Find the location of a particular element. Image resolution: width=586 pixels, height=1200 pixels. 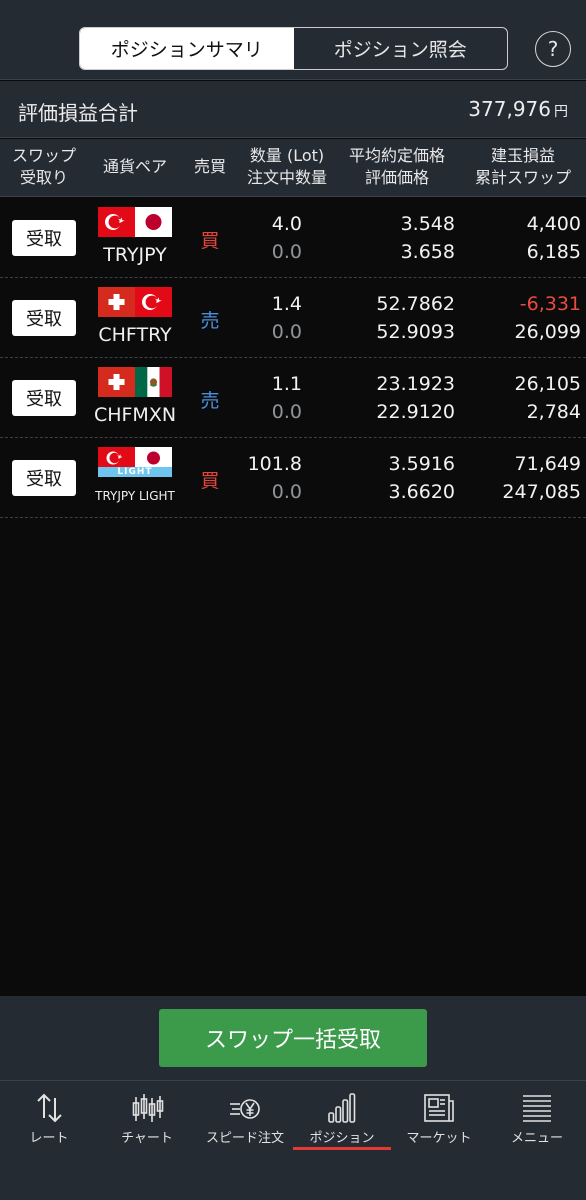

quantity: 101.8 is located at coordinates (274, 464).